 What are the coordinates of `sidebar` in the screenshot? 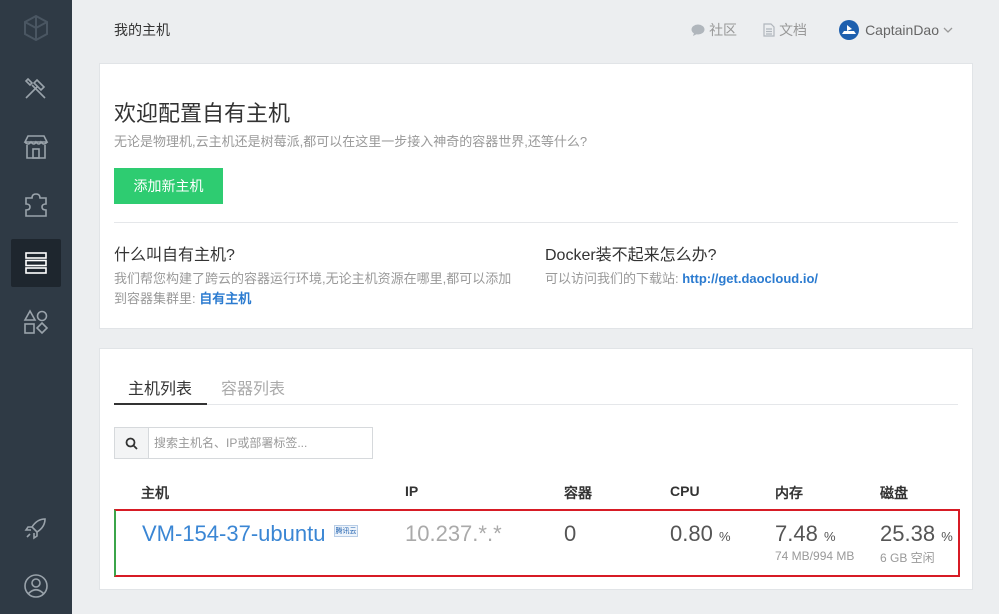 It's located at (36, 307).